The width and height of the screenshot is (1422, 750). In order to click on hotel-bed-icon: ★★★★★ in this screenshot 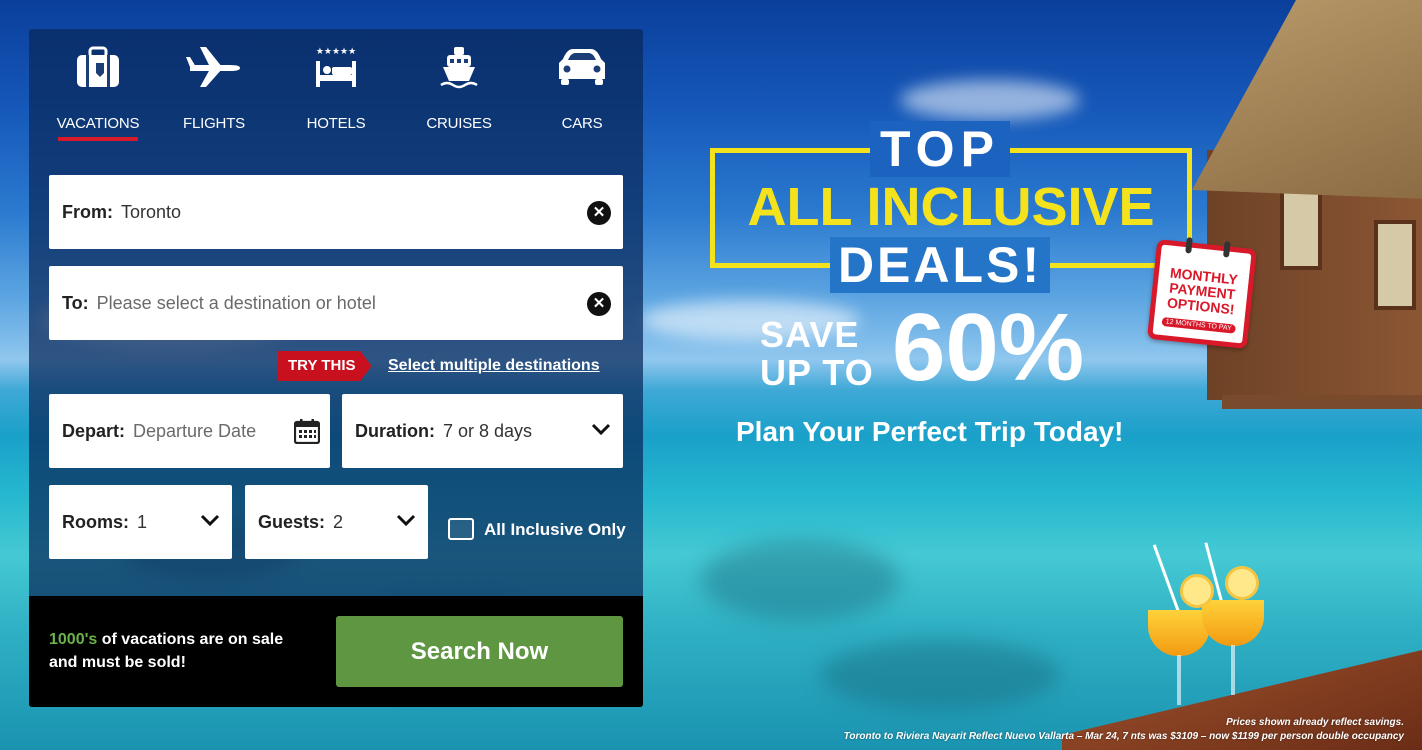, I will do `click(336, 69)`.